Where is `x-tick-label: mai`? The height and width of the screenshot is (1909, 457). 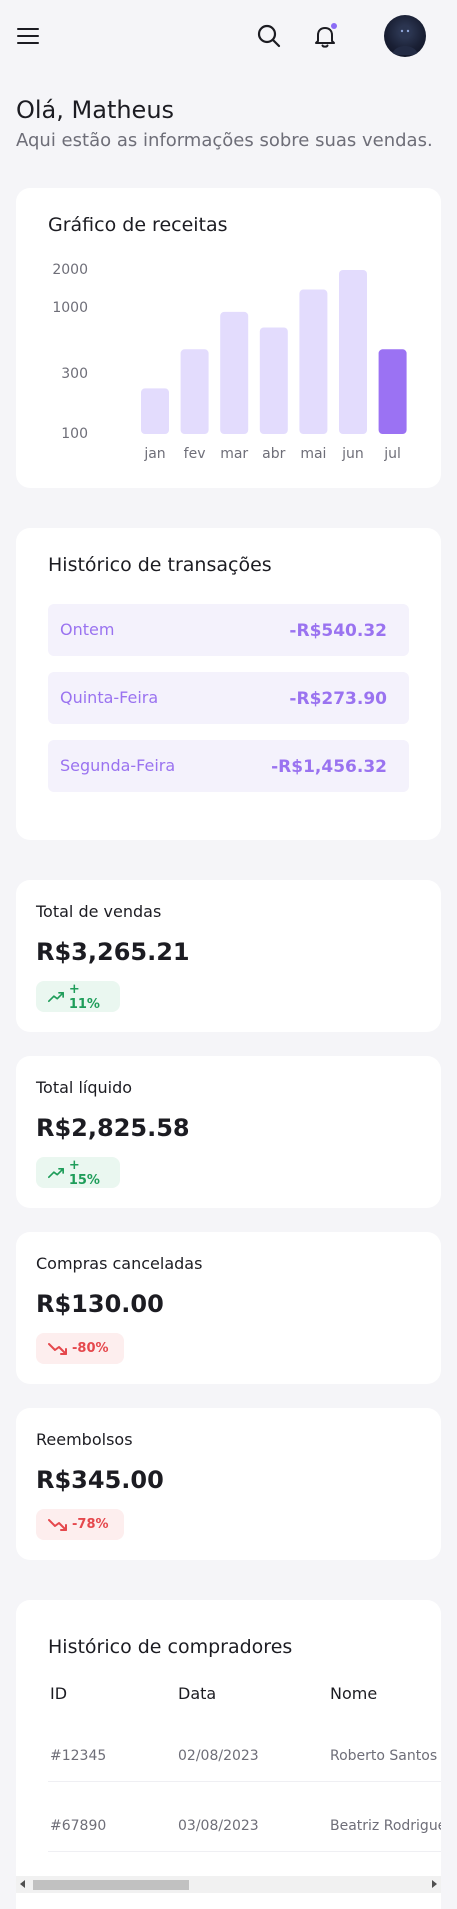
x-tick-label: mai is located at coordinates (313, 454).